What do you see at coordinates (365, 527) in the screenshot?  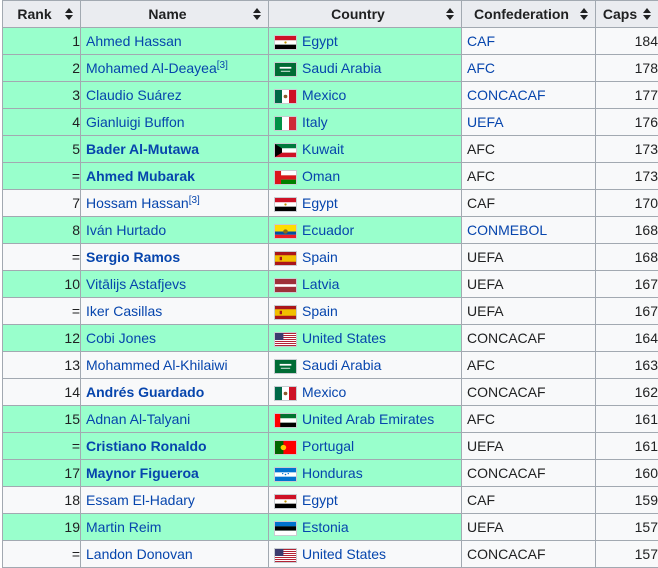 I see `country-cell: Estonia` at bounding box center [365, 527].